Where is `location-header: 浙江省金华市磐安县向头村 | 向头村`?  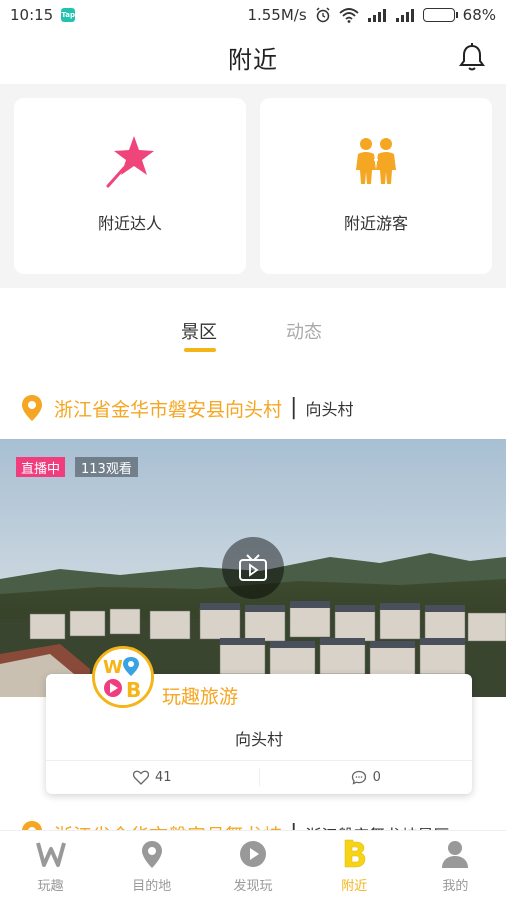
location-header: 浙江省金华市磐安县向头村 | 向头村 is located at coordinates (260, 408).